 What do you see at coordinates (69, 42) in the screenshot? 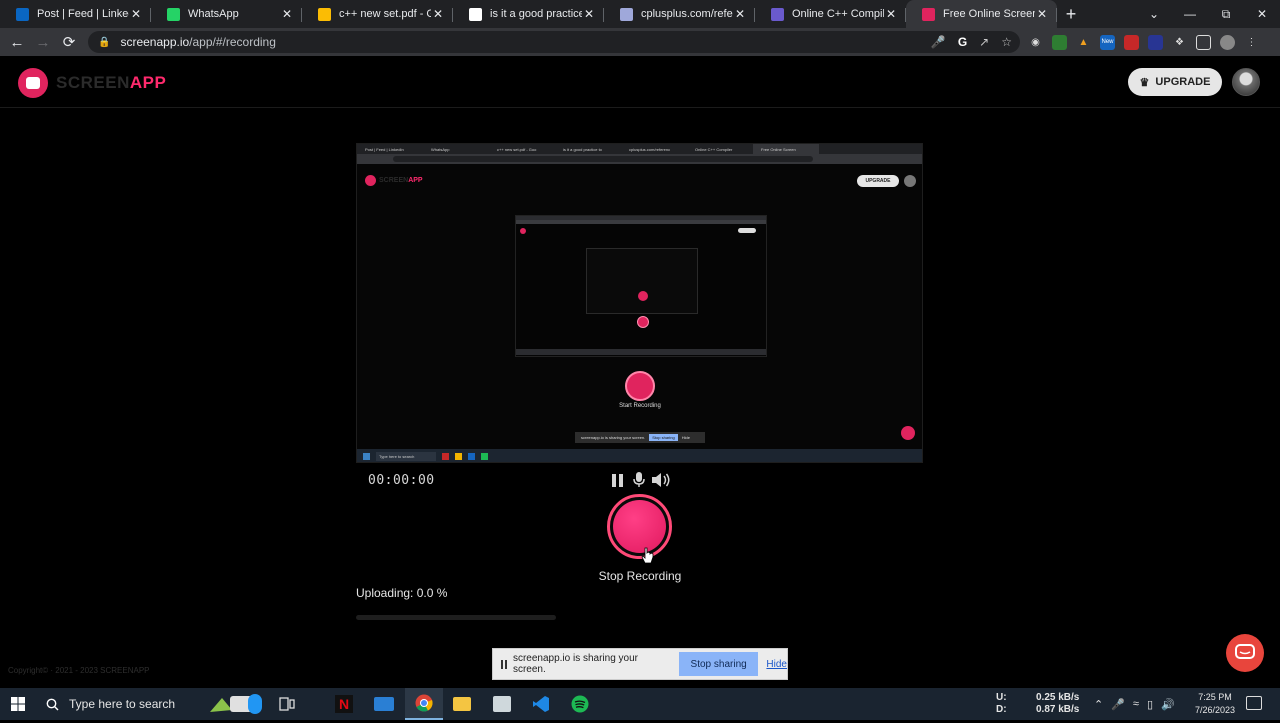
I see `reload-icon: ⟳` at bounding box center [69, 42].